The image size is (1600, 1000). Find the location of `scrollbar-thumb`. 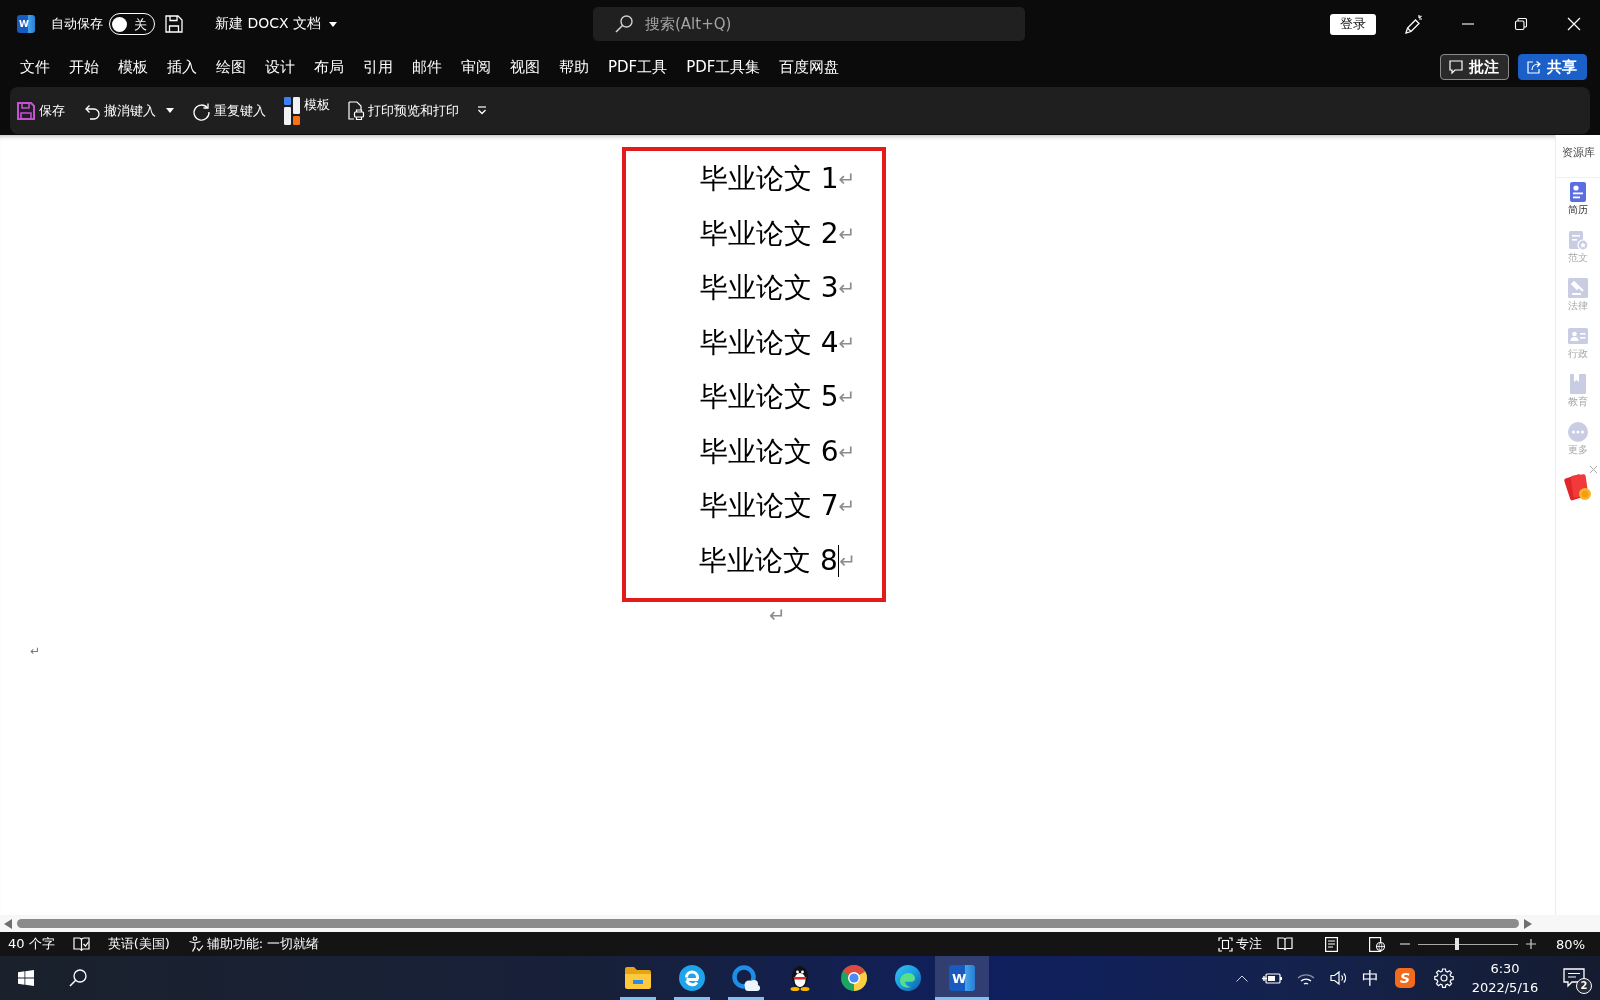

scrollbar-thumb is located at coordinates (768, 923).